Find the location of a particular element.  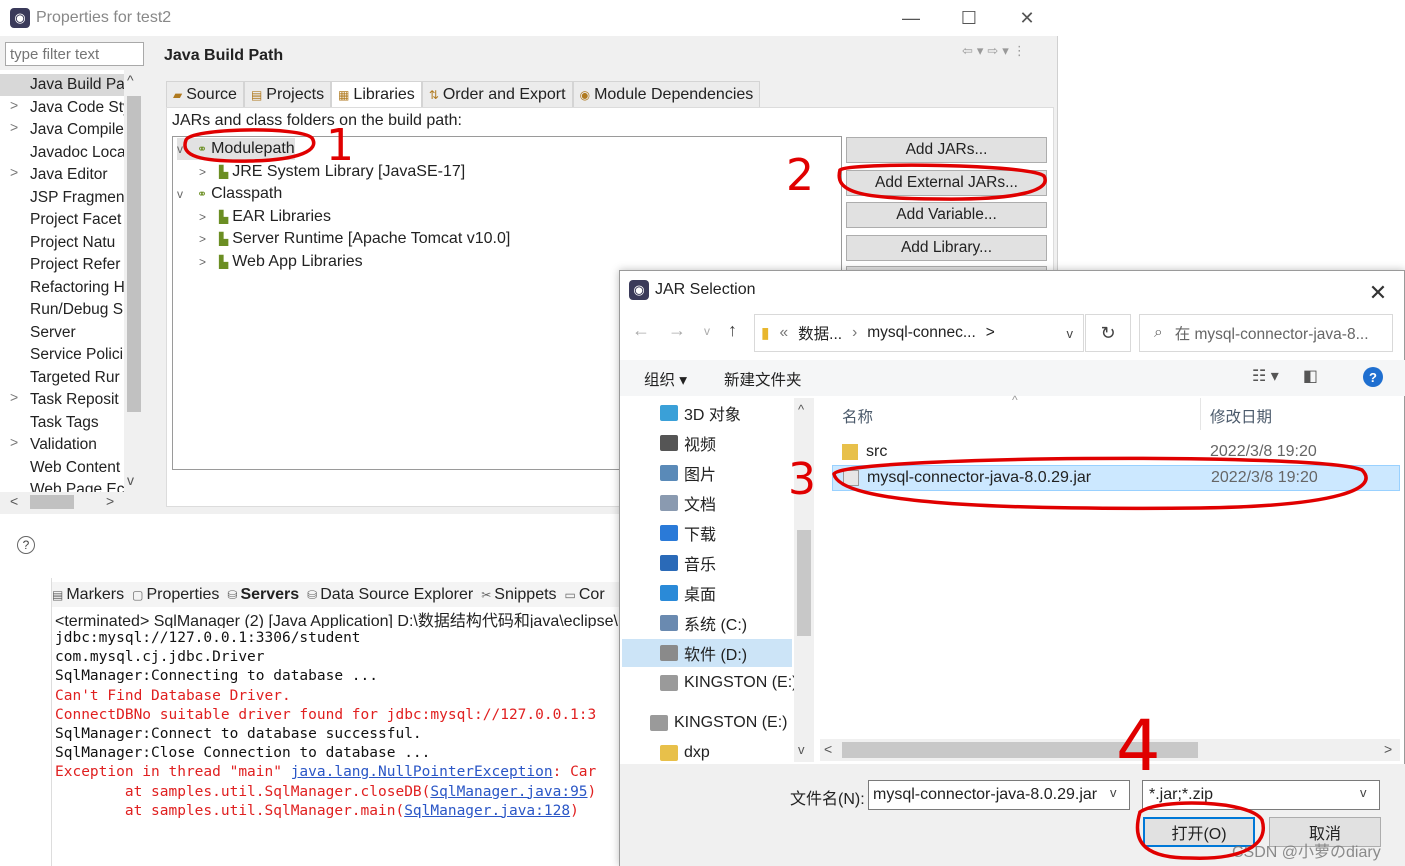

sidebar-item: 3D 对象 is located at coordinates (700, 413).